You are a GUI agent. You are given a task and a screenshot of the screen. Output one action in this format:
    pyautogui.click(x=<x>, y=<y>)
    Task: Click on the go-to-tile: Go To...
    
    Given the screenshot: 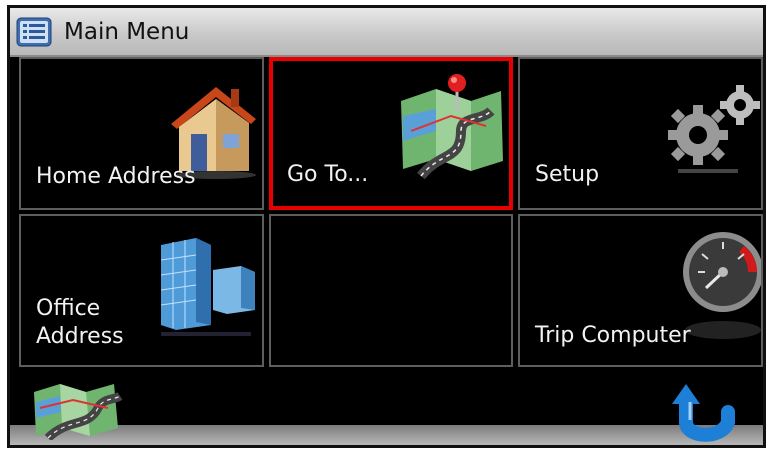 What is the action you would take?
    pyautogui.click(x=391, y=133)
    